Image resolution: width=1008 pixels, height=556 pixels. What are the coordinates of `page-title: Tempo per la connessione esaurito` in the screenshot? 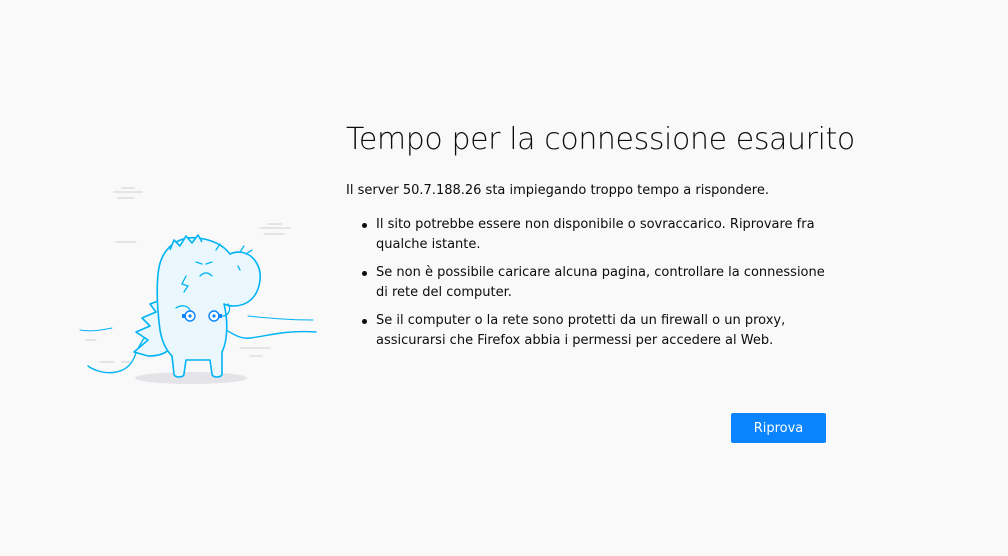 It's located at (600, 139).